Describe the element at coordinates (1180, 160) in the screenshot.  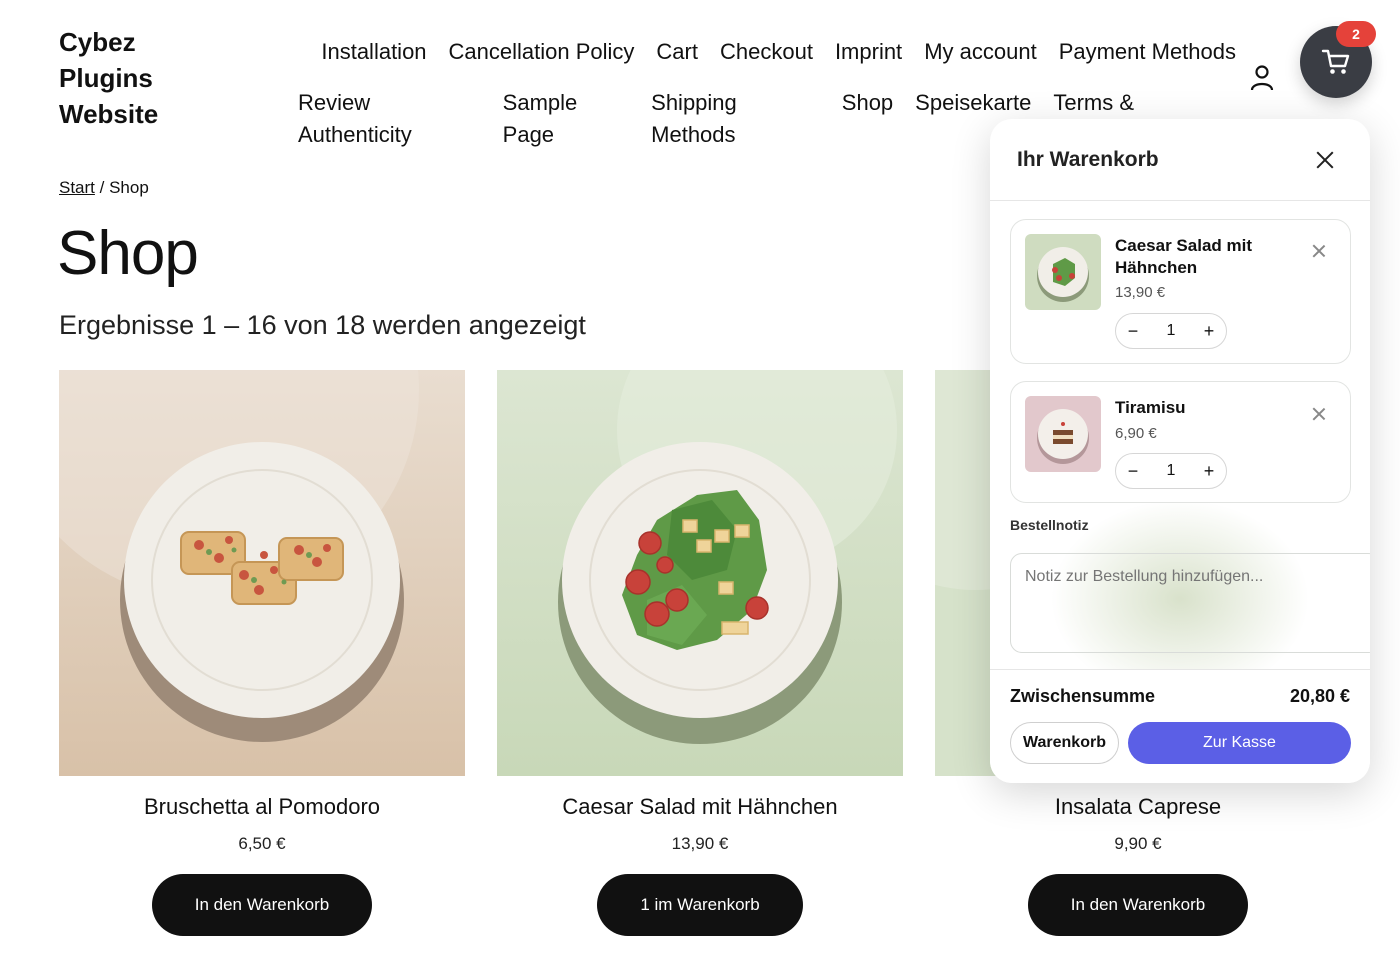
I see `cart-drawer-header: Ihr Warenkorb` at that location.